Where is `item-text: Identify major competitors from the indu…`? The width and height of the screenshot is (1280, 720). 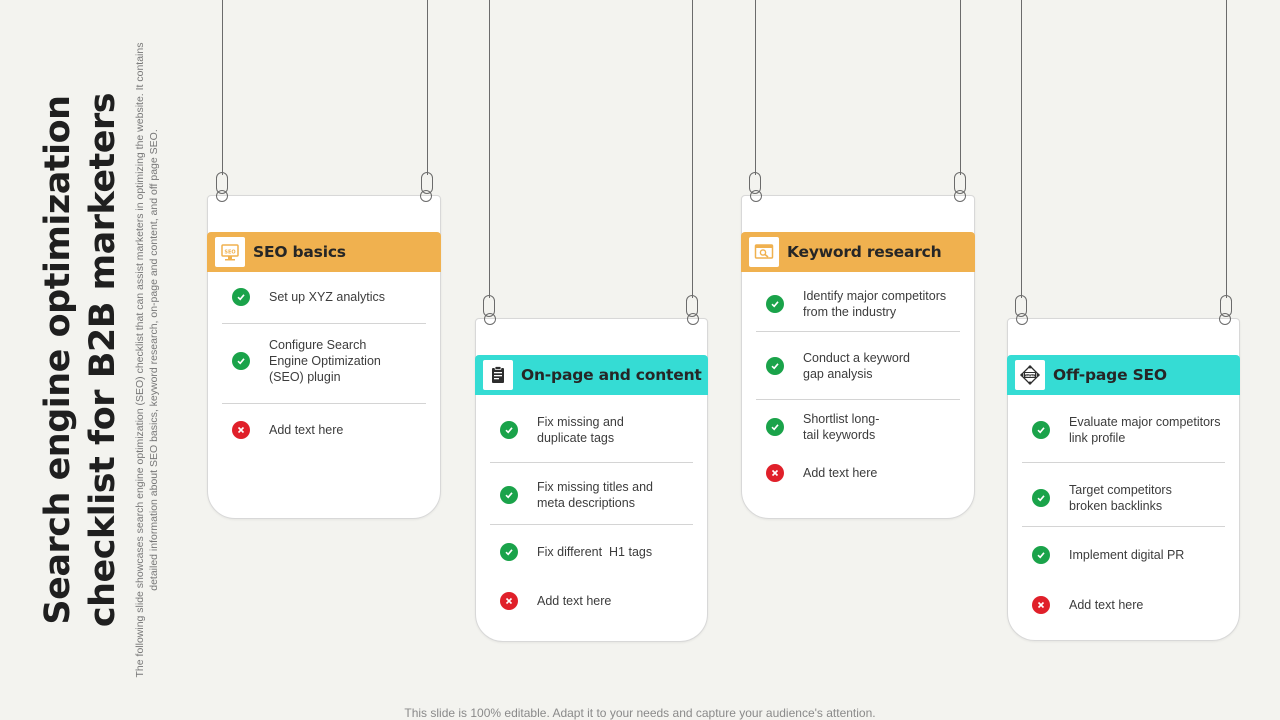
item-text: Identify major competitors from the indu… is located at coordinates (875, 304).